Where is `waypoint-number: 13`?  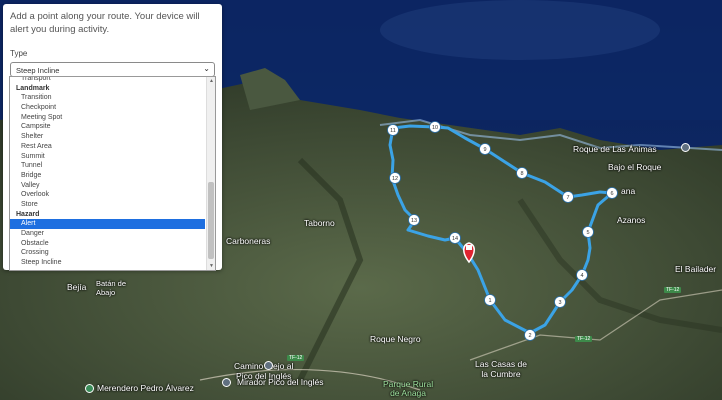 waypoint-number: 13 is located at coordinates (414, 221).